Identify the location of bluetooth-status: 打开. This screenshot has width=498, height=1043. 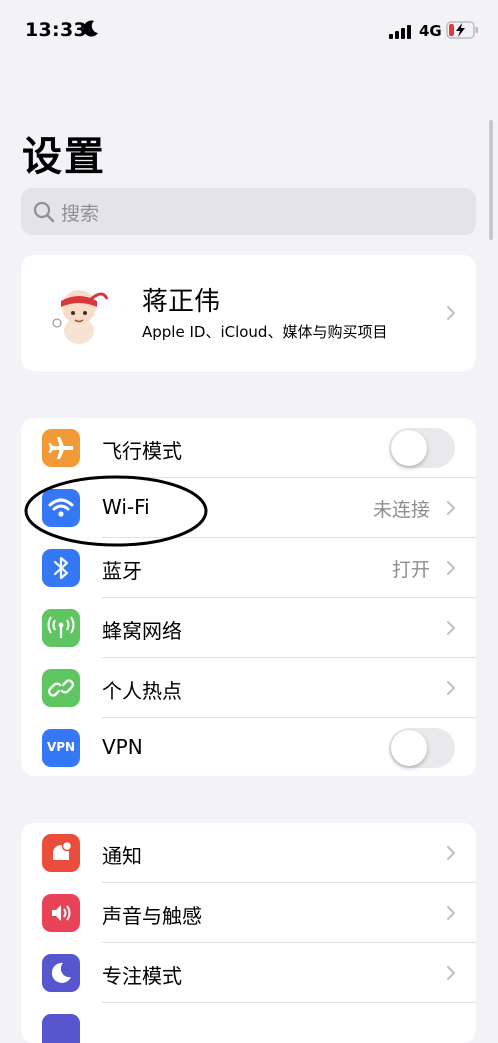
(410, 570).